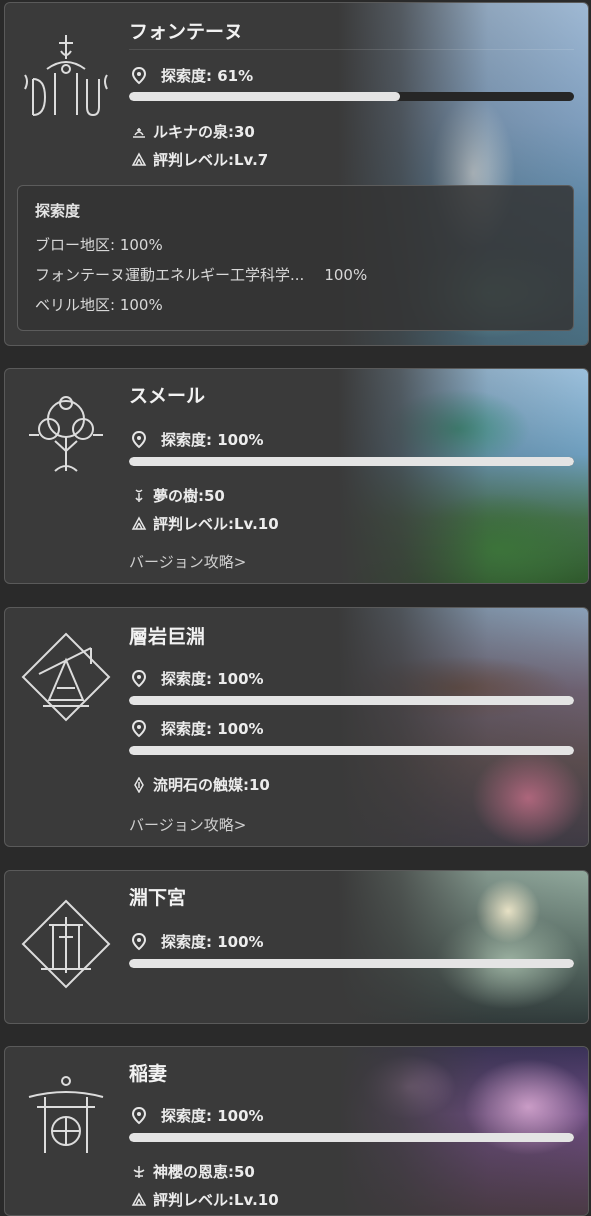 Image resolution: width=591 pixels, height=1216 pixels. Describe the element at coordinates (58, 211) in the screenshot. I see `subarea-heading: 探索度` at that location.